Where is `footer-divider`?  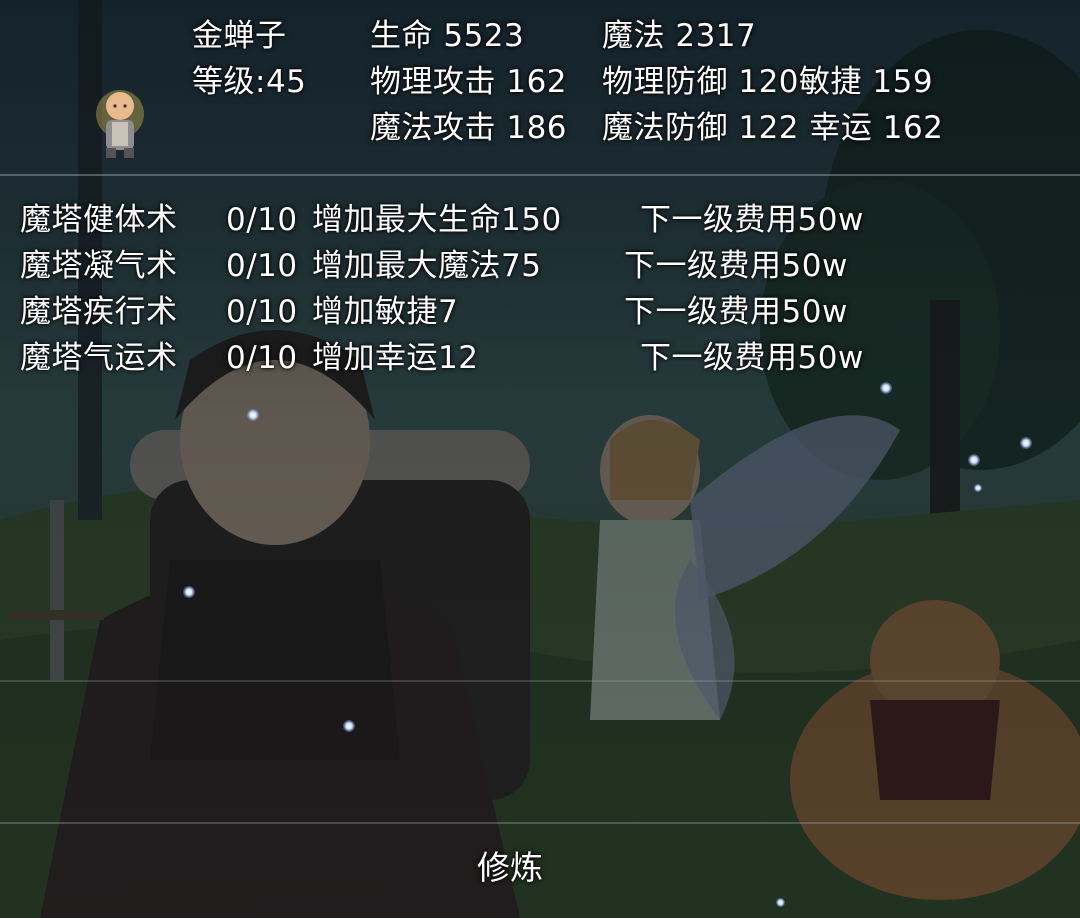
footer-divider is located at coordinates (540, 823).